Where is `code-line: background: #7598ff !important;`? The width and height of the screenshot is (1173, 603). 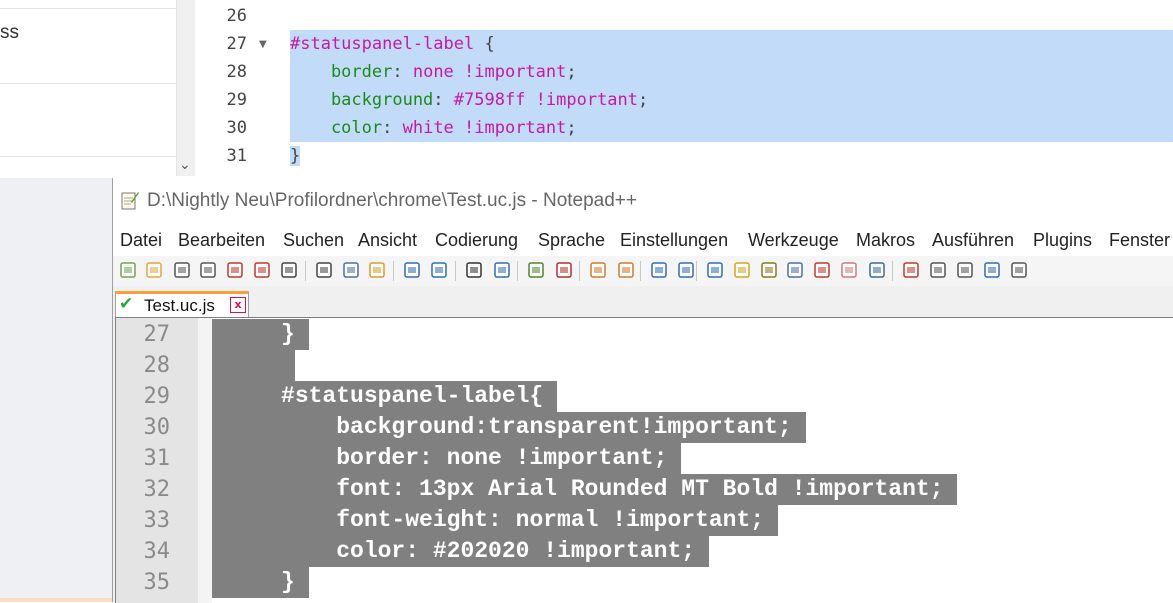
code-line: background: #7598ff !important; is located at coordinates (731, 100).